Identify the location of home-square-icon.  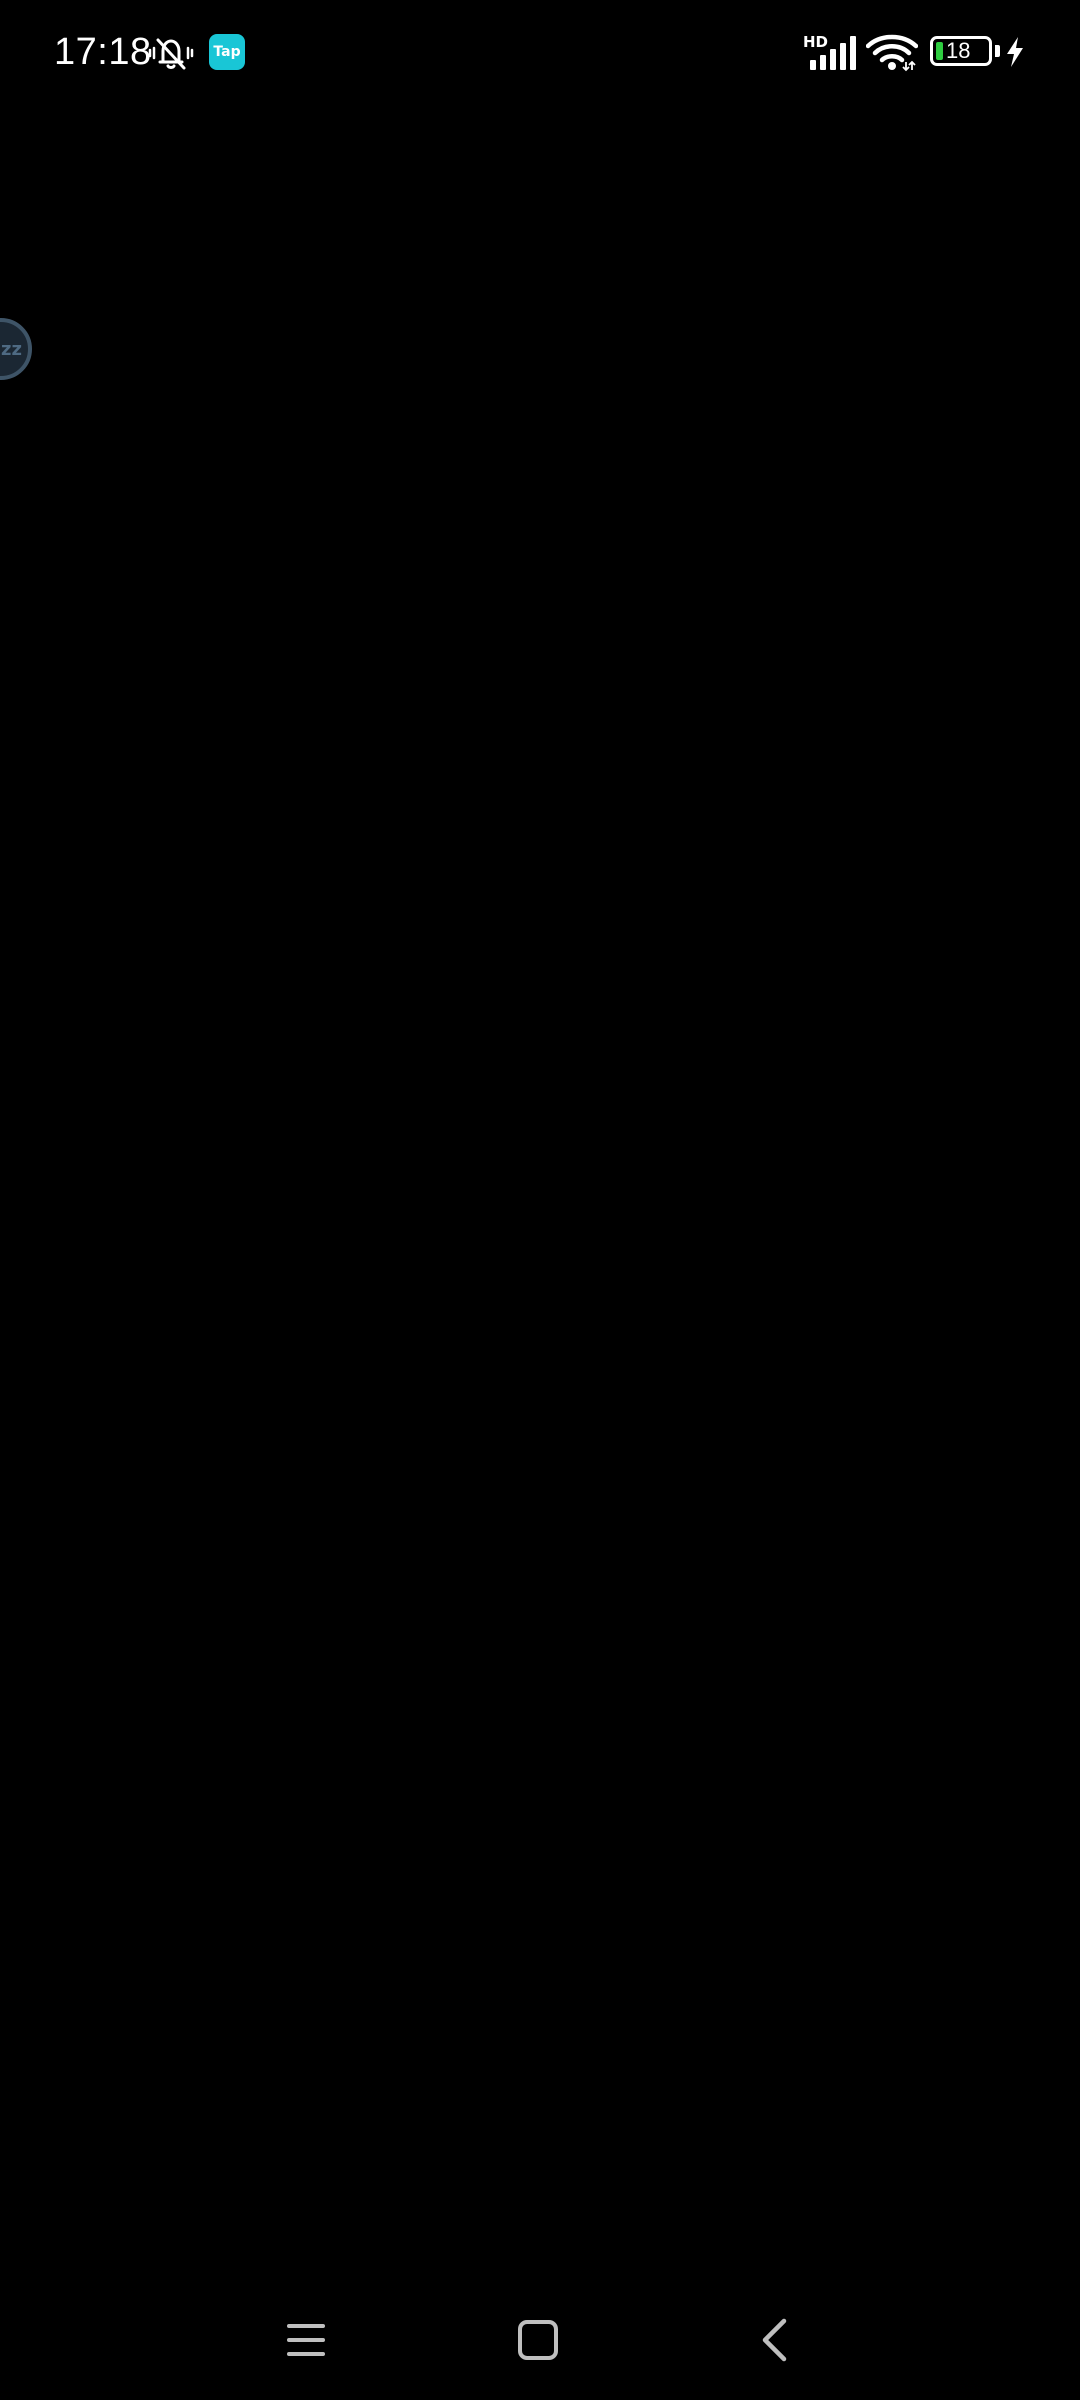
(538, 2340).